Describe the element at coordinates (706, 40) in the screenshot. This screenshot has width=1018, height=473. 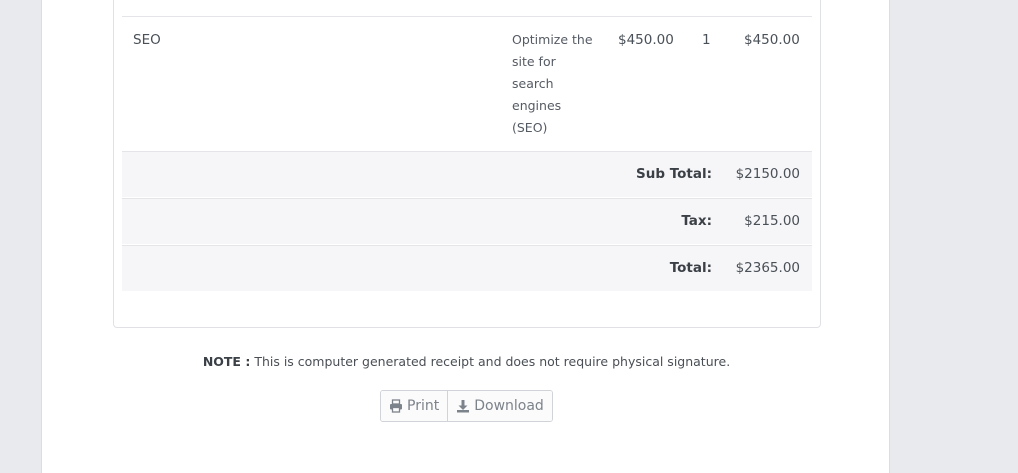
I see `item-quantity: 1` at that location.